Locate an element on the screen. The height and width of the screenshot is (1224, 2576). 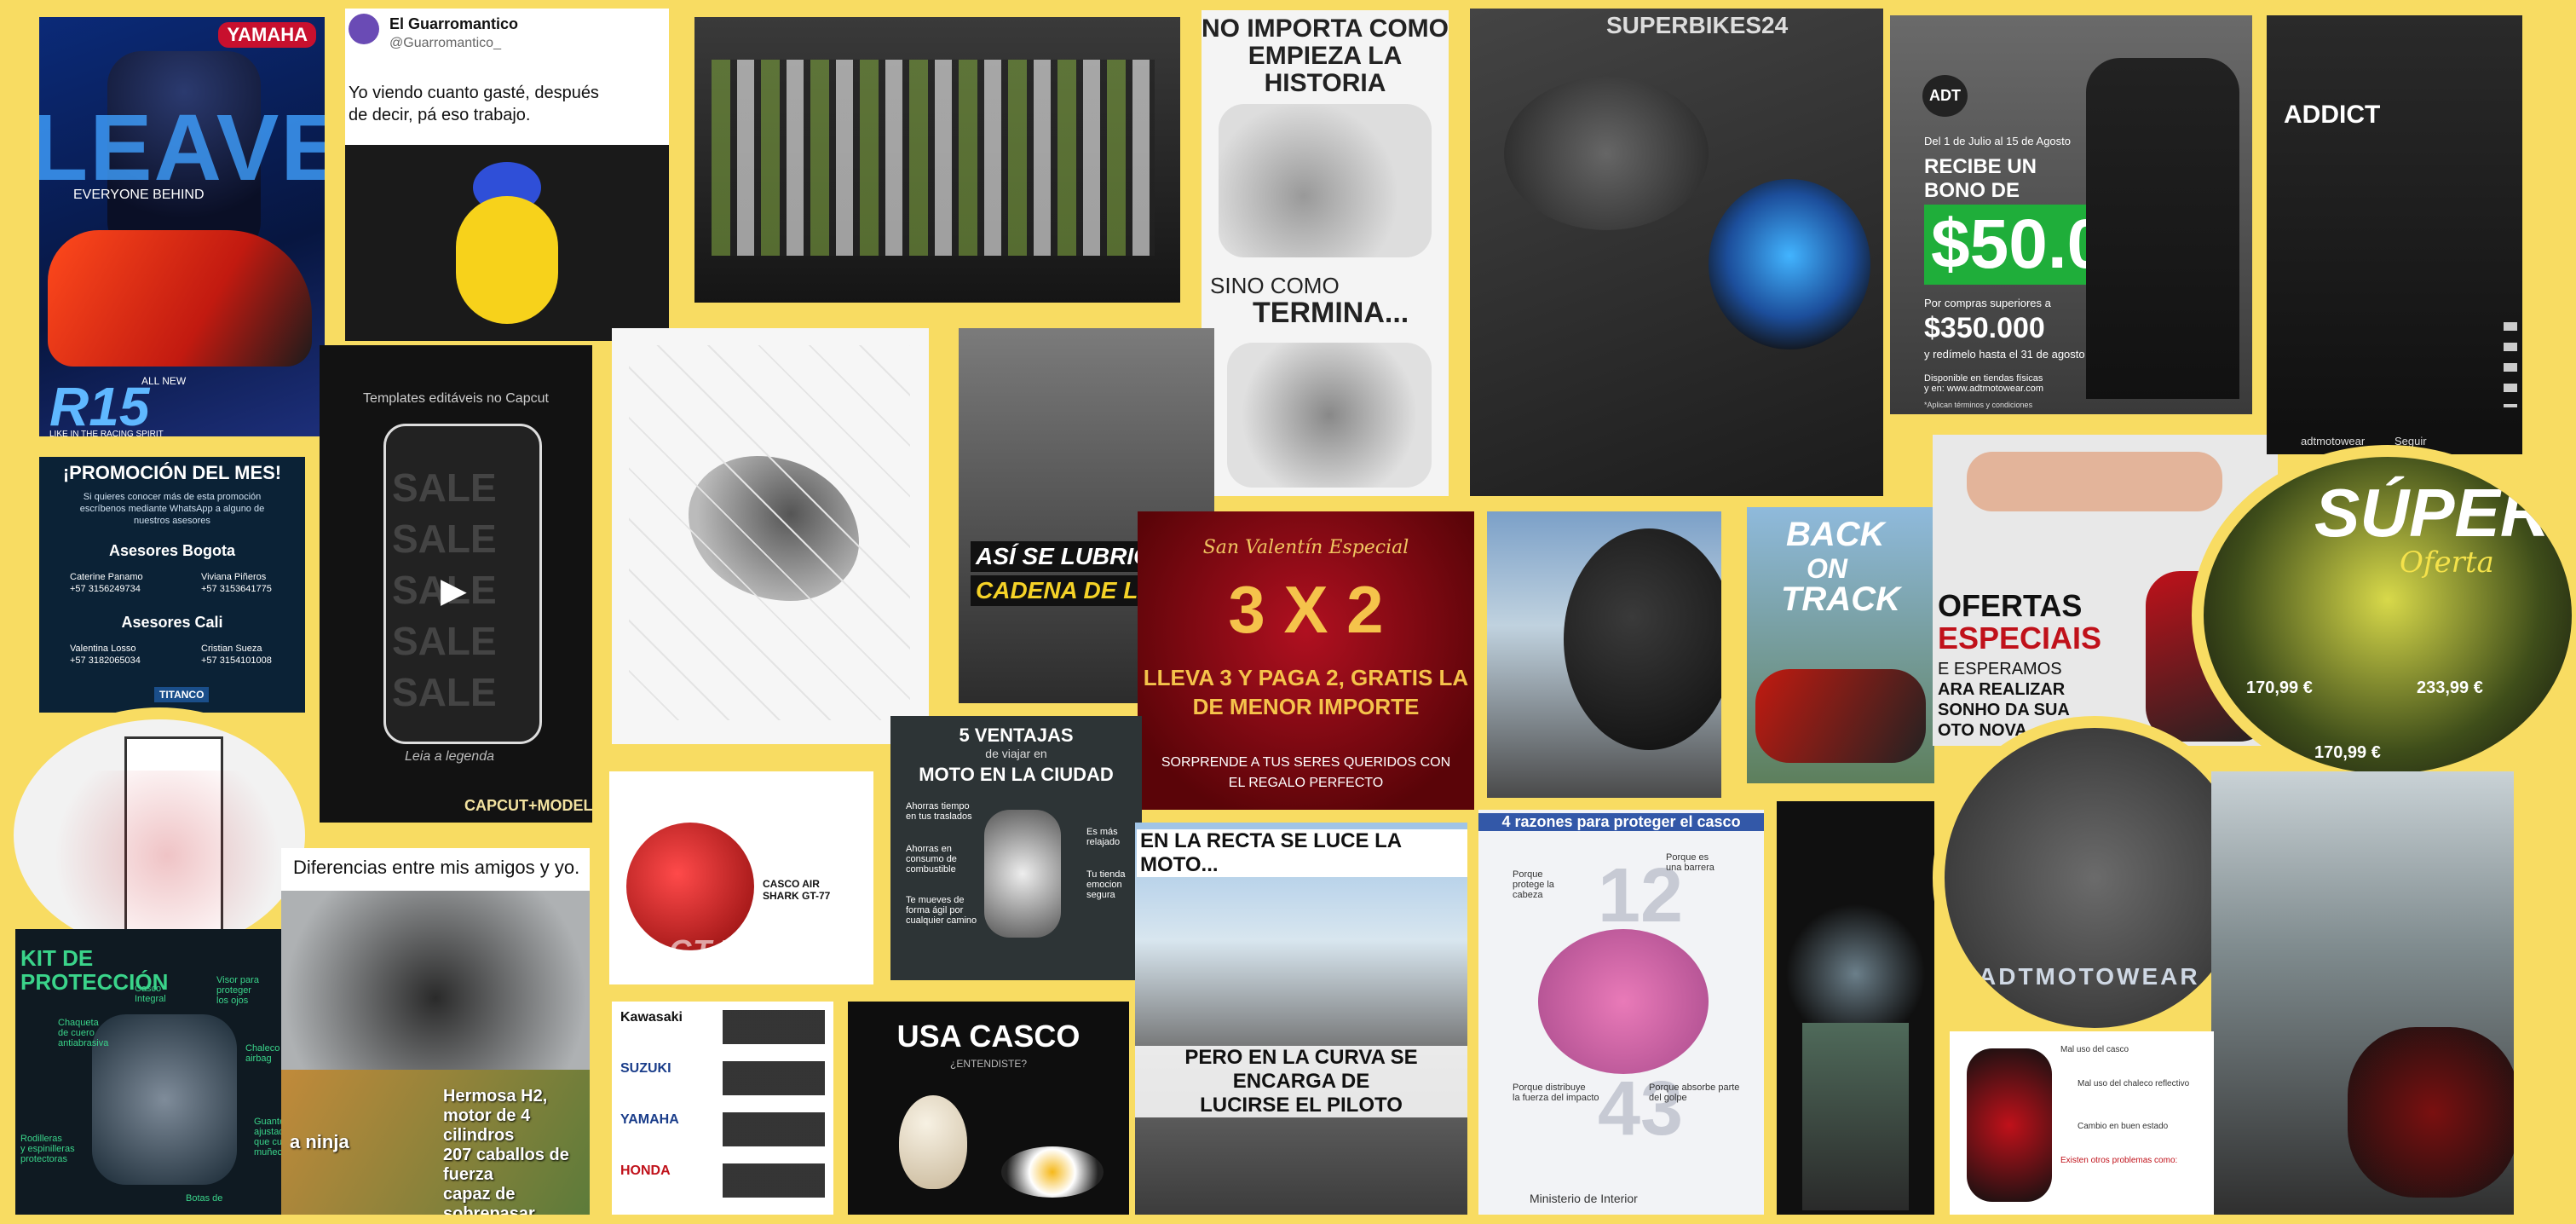
sale-text: SALE is located at coordinates (444, 488).